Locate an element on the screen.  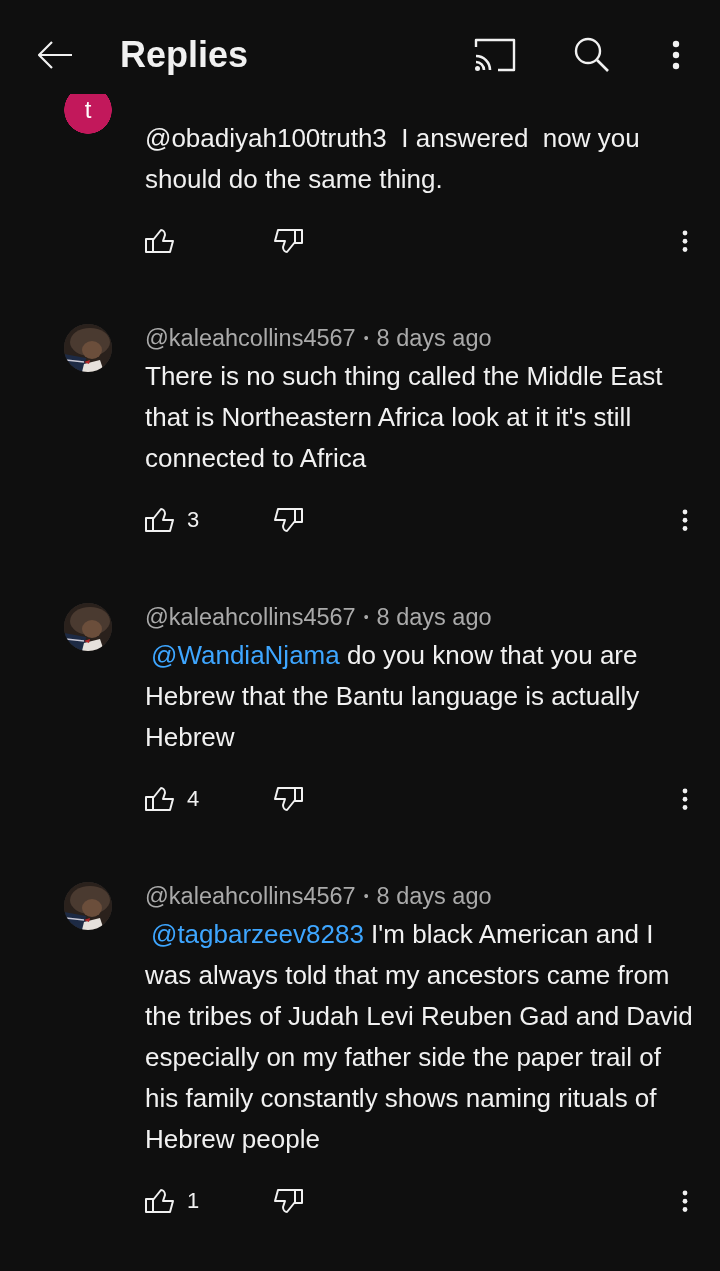
cast-icon is located at coordinates (495, 55).